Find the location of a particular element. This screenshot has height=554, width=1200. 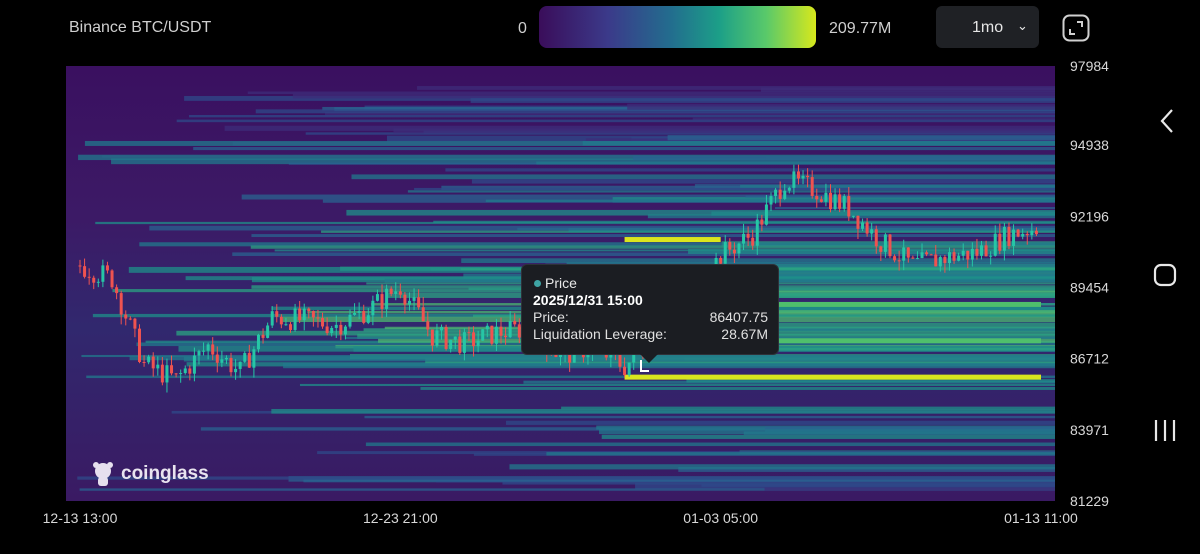

tooltip-price-value: 86407.75 is located at coordinates (738, 317).